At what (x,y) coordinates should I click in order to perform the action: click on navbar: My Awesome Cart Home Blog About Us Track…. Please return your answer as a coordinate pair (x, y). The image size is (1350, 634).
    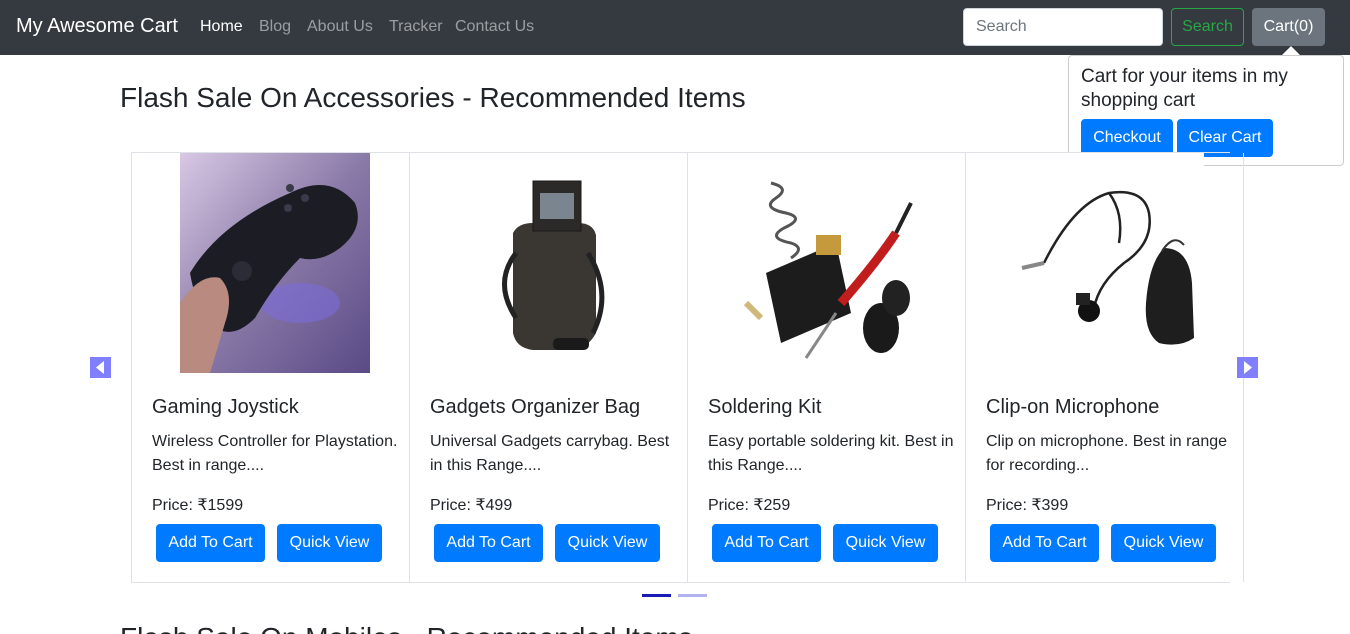
    Looking at the image, I should click on (675, 27).